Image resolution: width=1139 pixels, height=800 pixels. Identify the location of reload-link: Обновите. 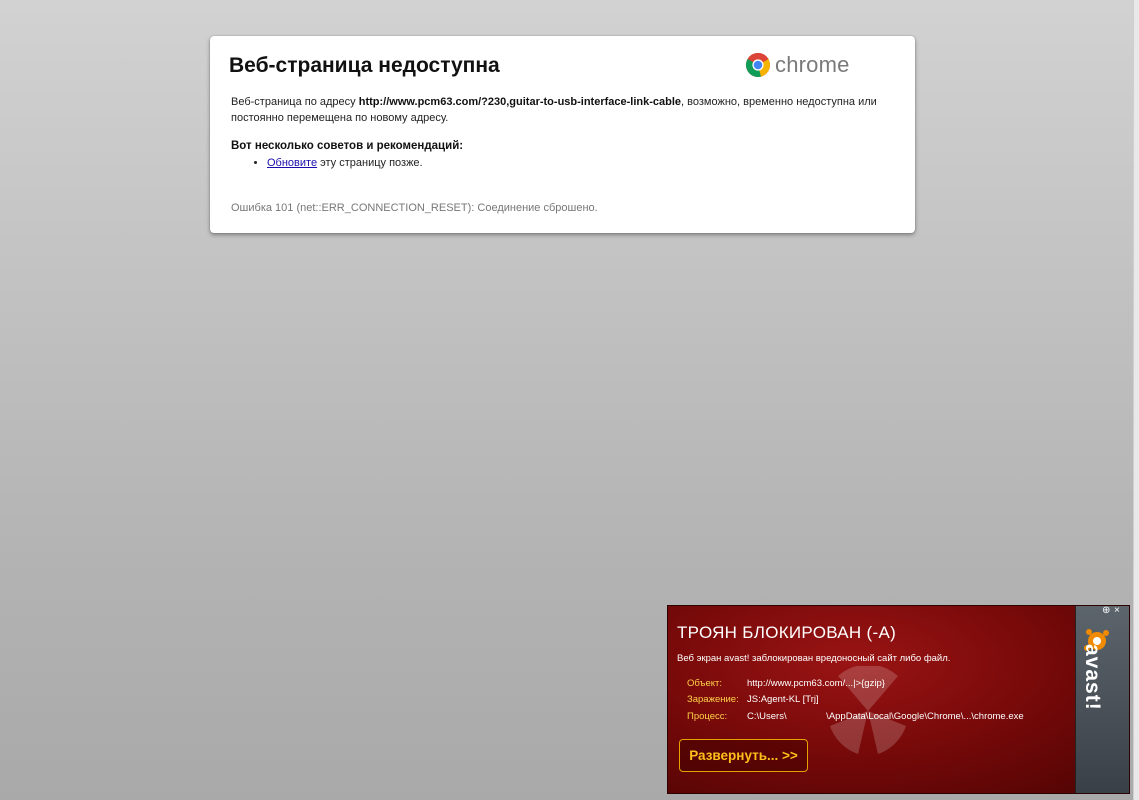
(292, 163).